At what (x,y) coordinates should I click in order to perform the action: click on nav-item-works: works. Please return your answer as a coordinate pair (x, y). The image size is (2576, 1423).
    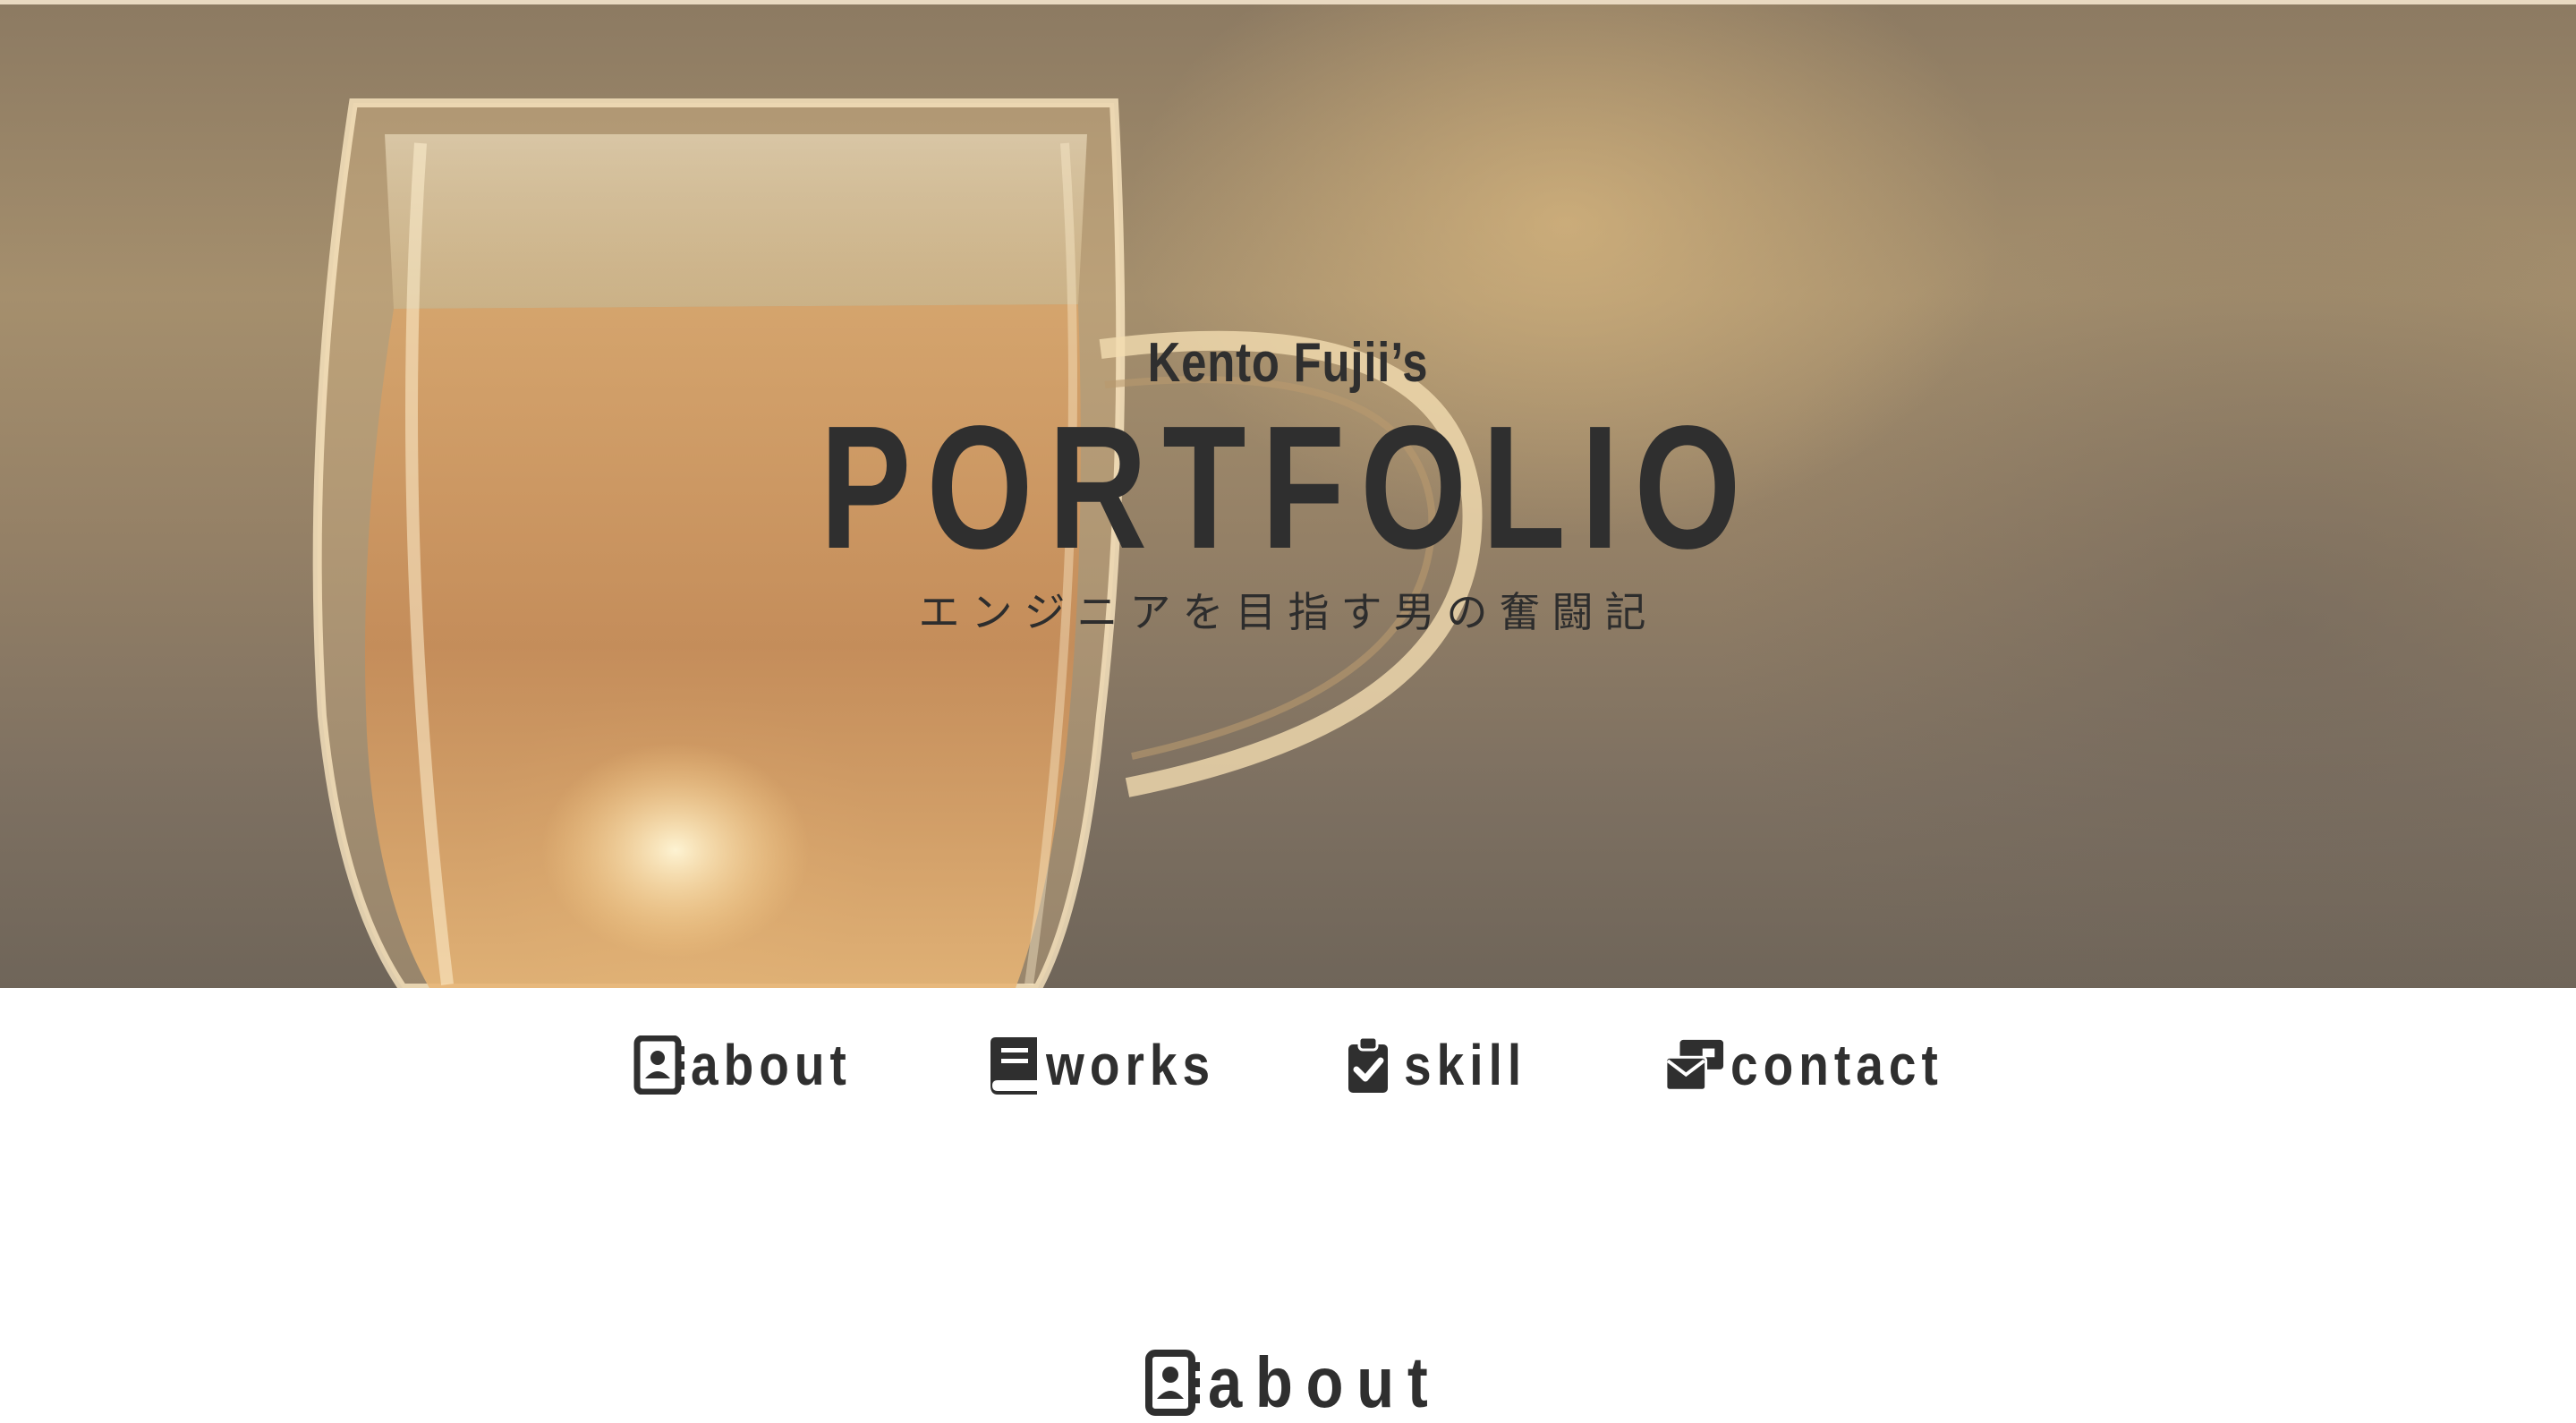
    Looking at the image, I should click on (1116, 1065).